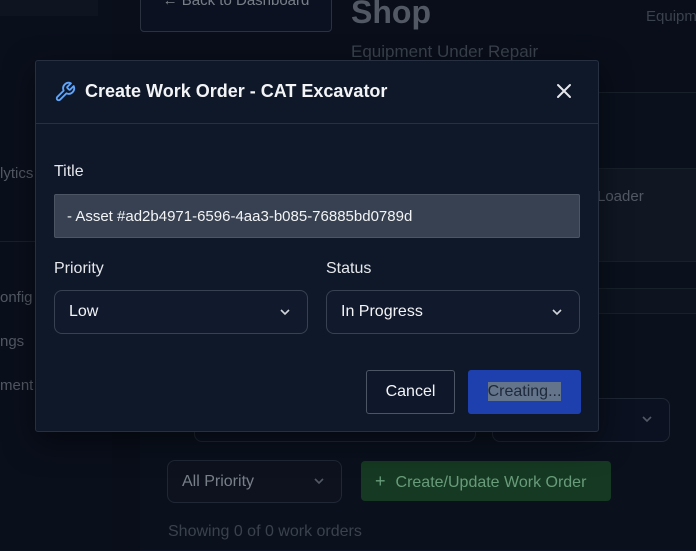  I want to click on status-select: In Progress, so click(453, 312).